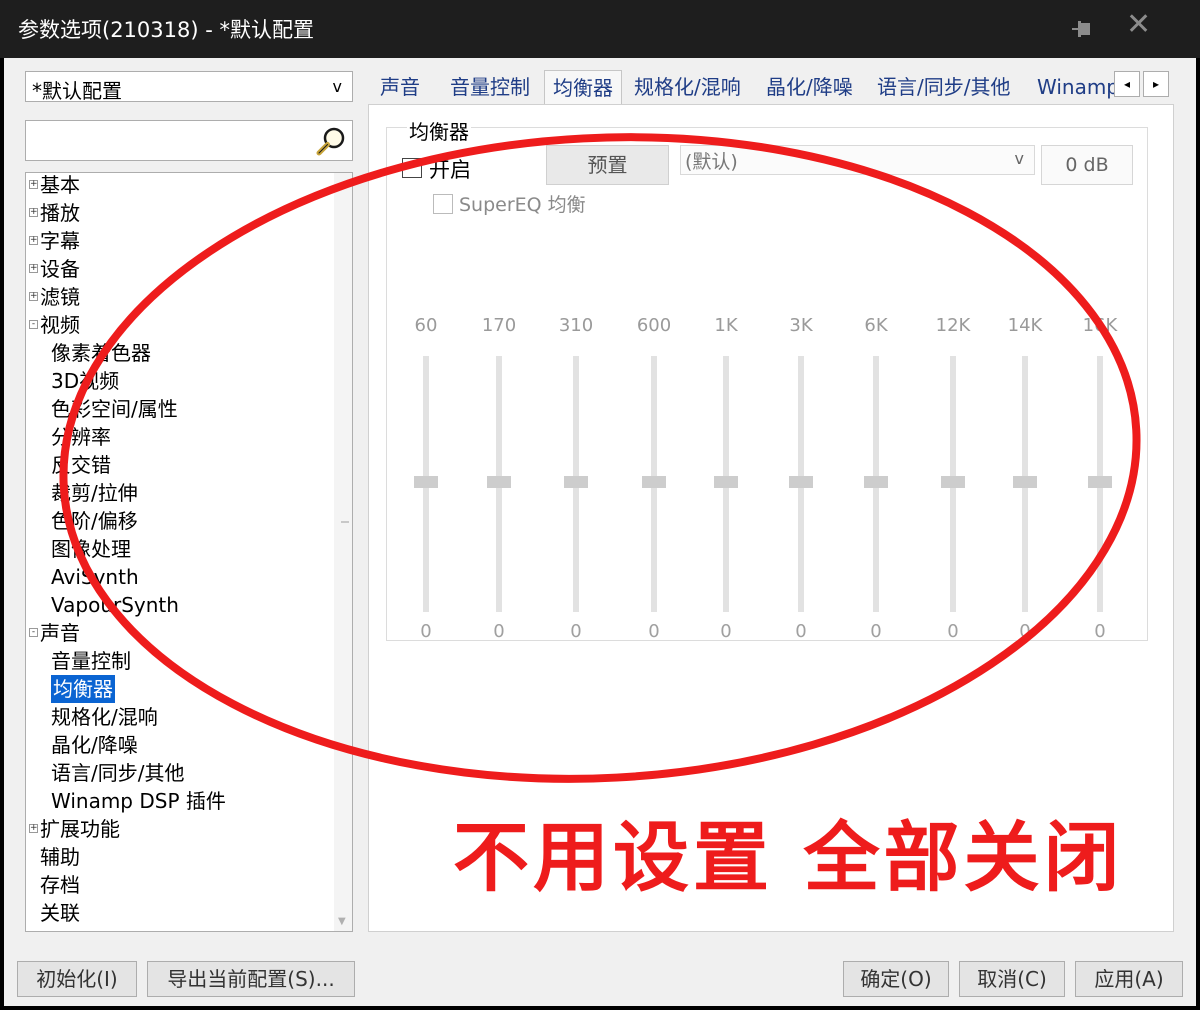 The image size is (1200, 1010). What do you see at coordinates (412, 168) in the screenshot?
I see `enable-checkbox` at bounding box center [412, 168].